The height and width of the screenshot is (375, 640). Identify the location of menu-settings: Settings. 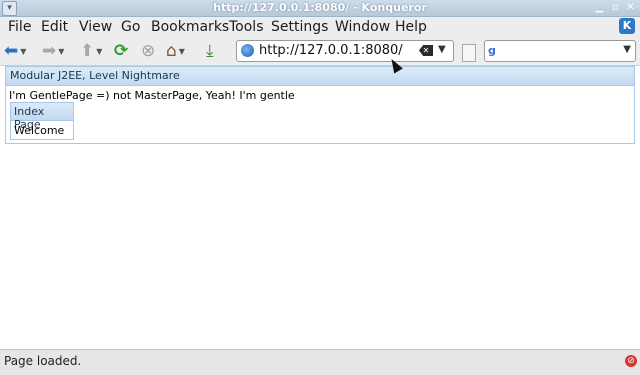
(299, 27).